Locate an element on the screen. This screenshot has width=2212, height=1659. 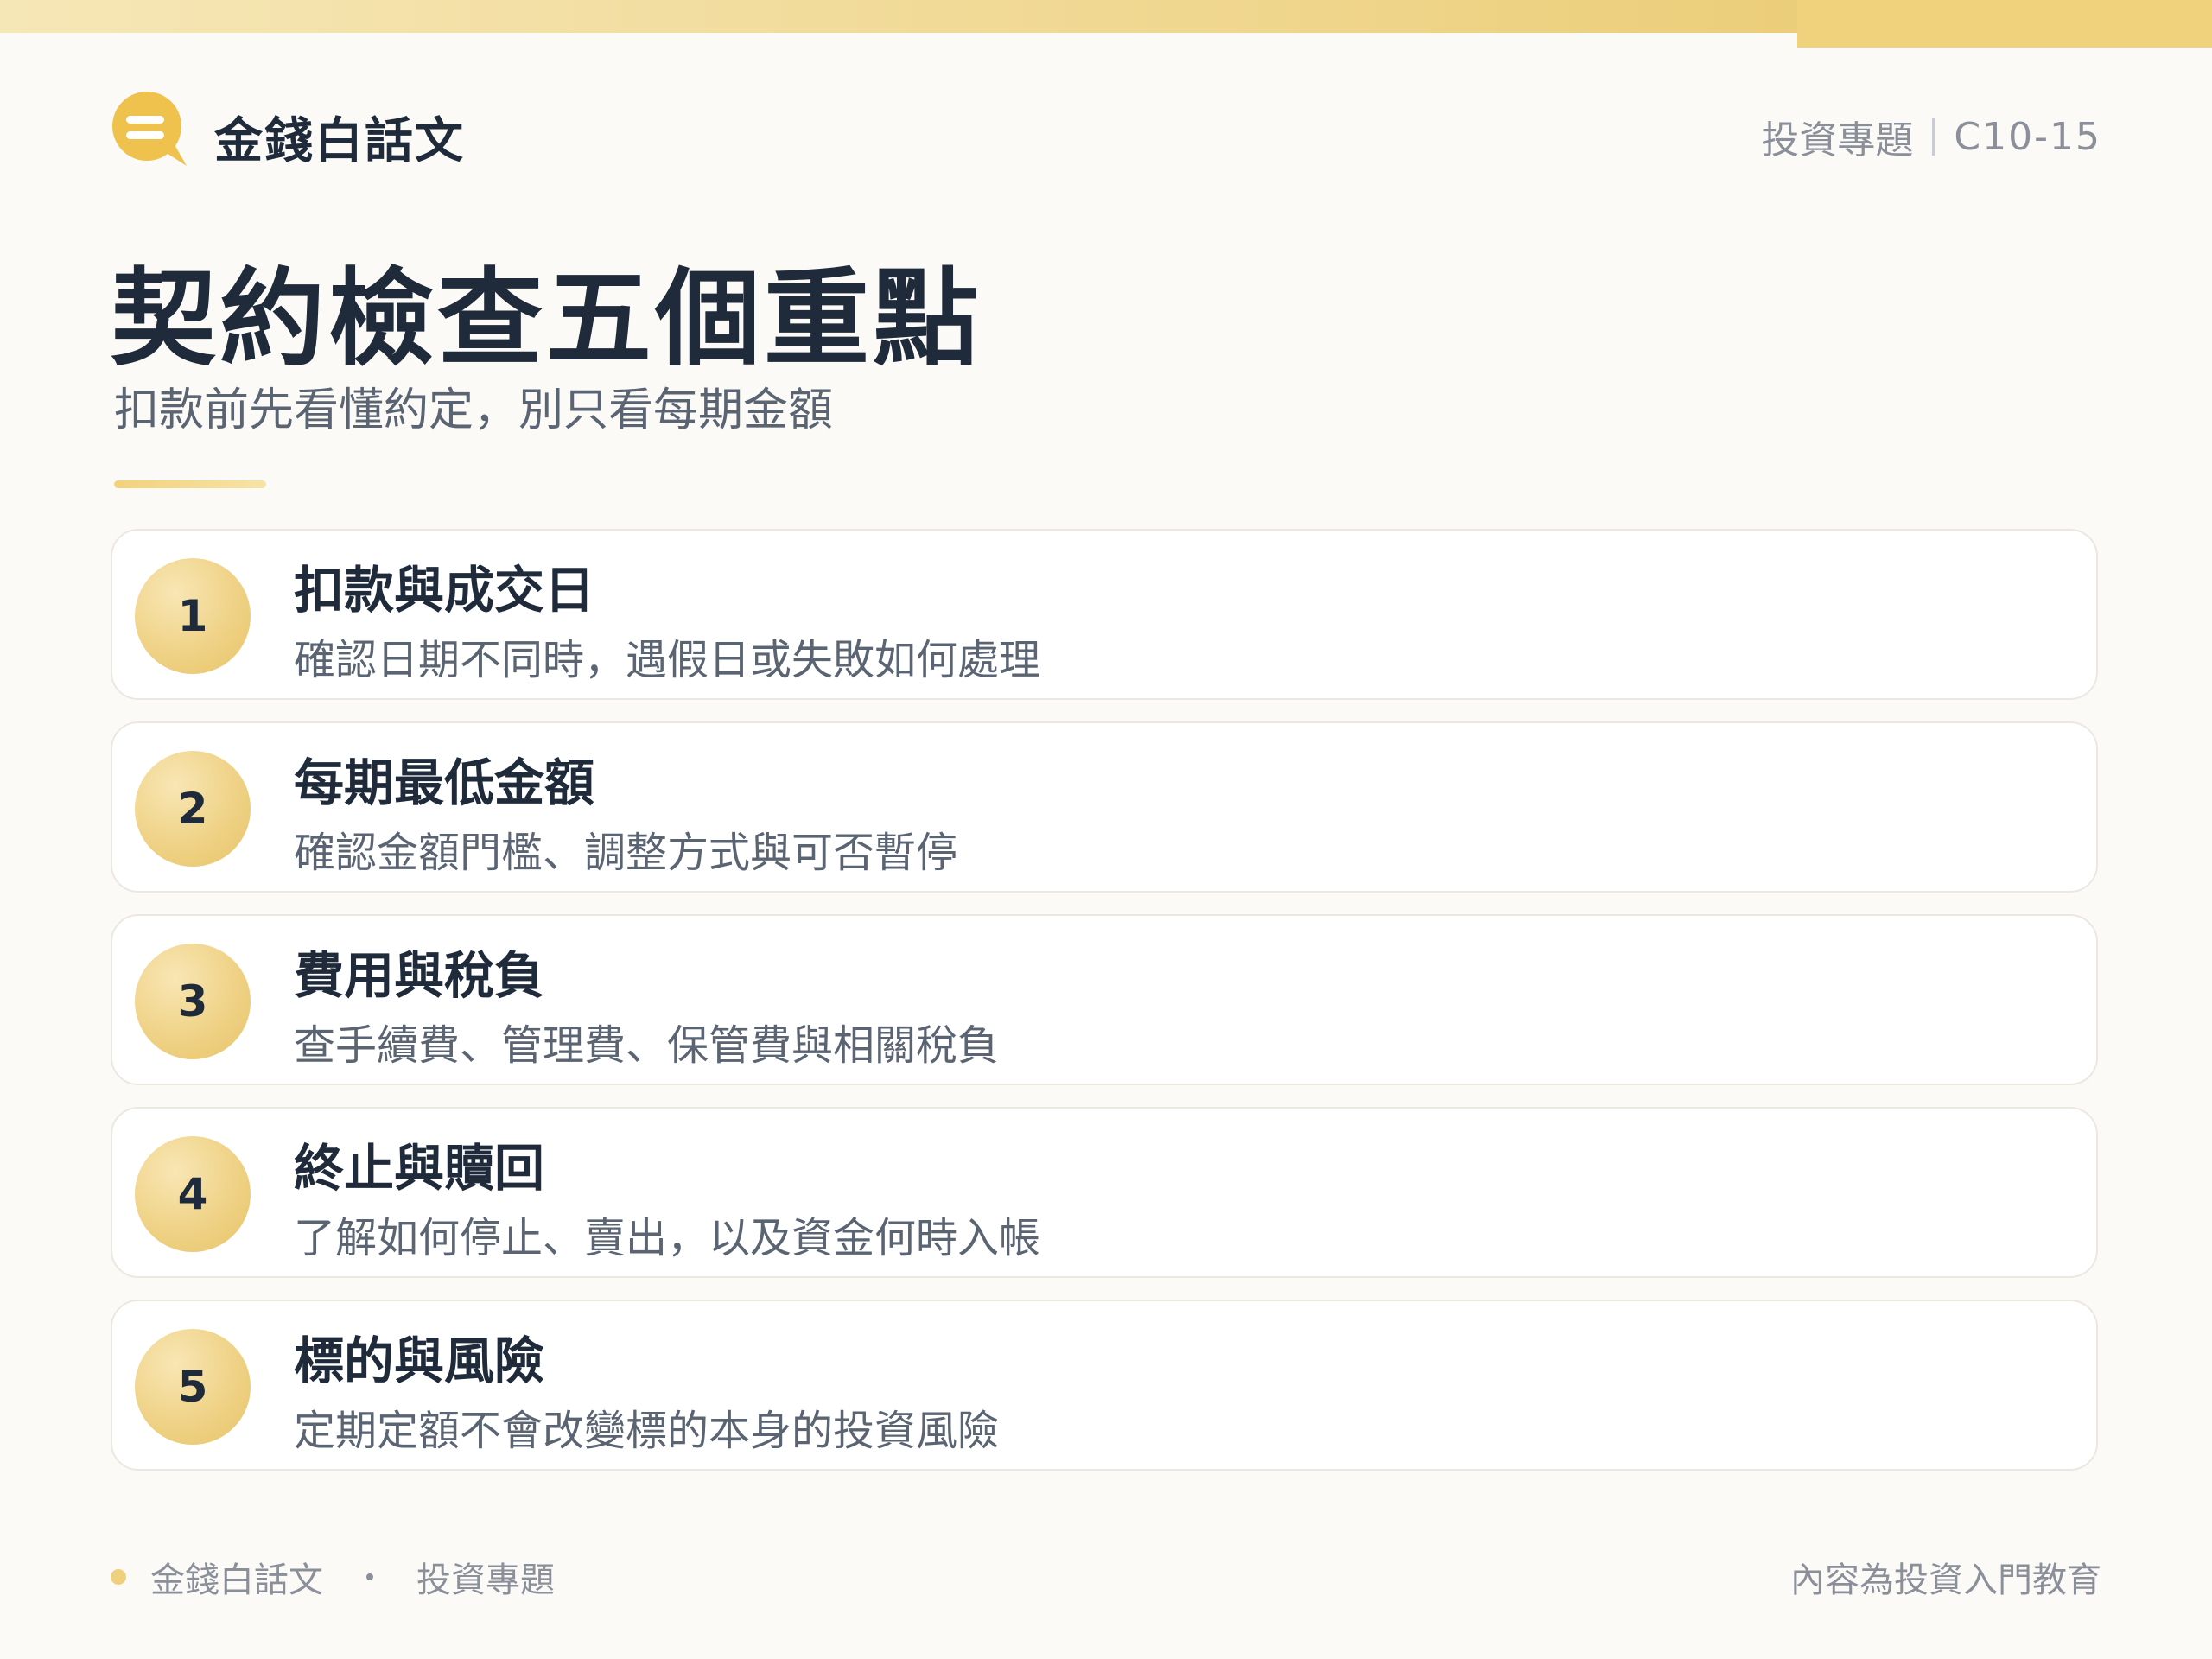
item-title: 費用與稅負 is located at coordinates (419, 975).